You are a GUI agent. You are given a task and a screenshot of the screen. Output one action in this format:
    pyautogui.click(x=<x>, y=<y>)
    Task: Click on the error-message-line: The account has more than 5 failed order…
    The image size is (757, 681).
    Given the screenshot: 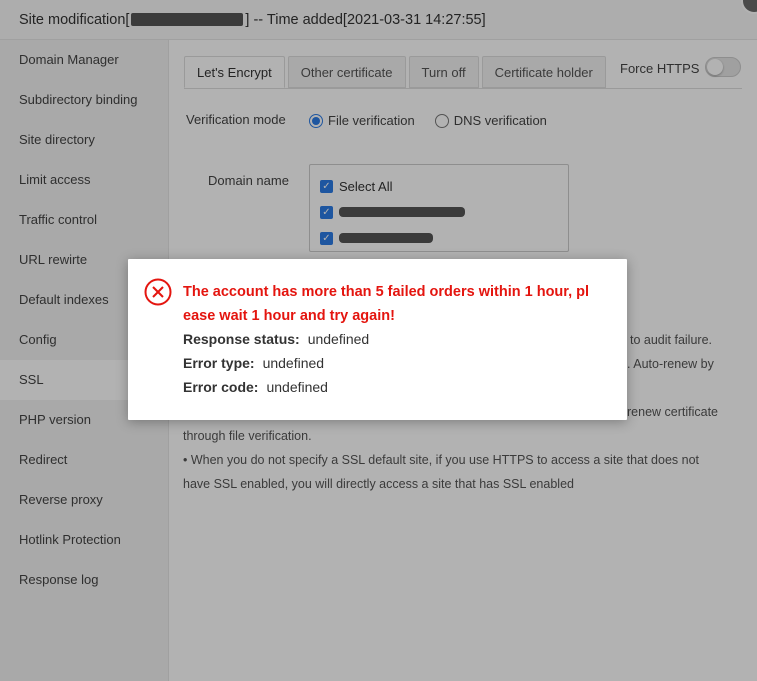 What is the action you would take?
    pyautogui.click(x=386, y=292)
    